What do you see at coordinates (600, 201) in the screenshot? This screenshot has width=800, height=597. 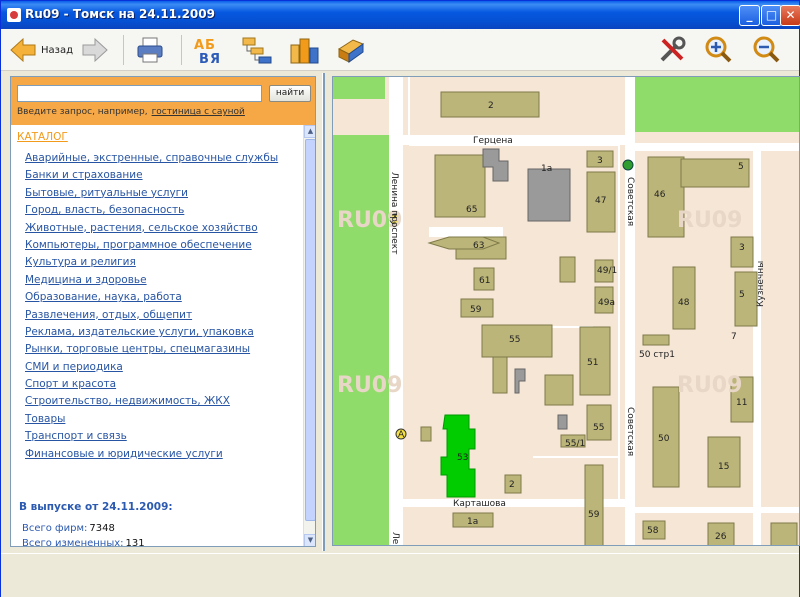 I see `svg-text: 47` at bounding box center [600, 201].